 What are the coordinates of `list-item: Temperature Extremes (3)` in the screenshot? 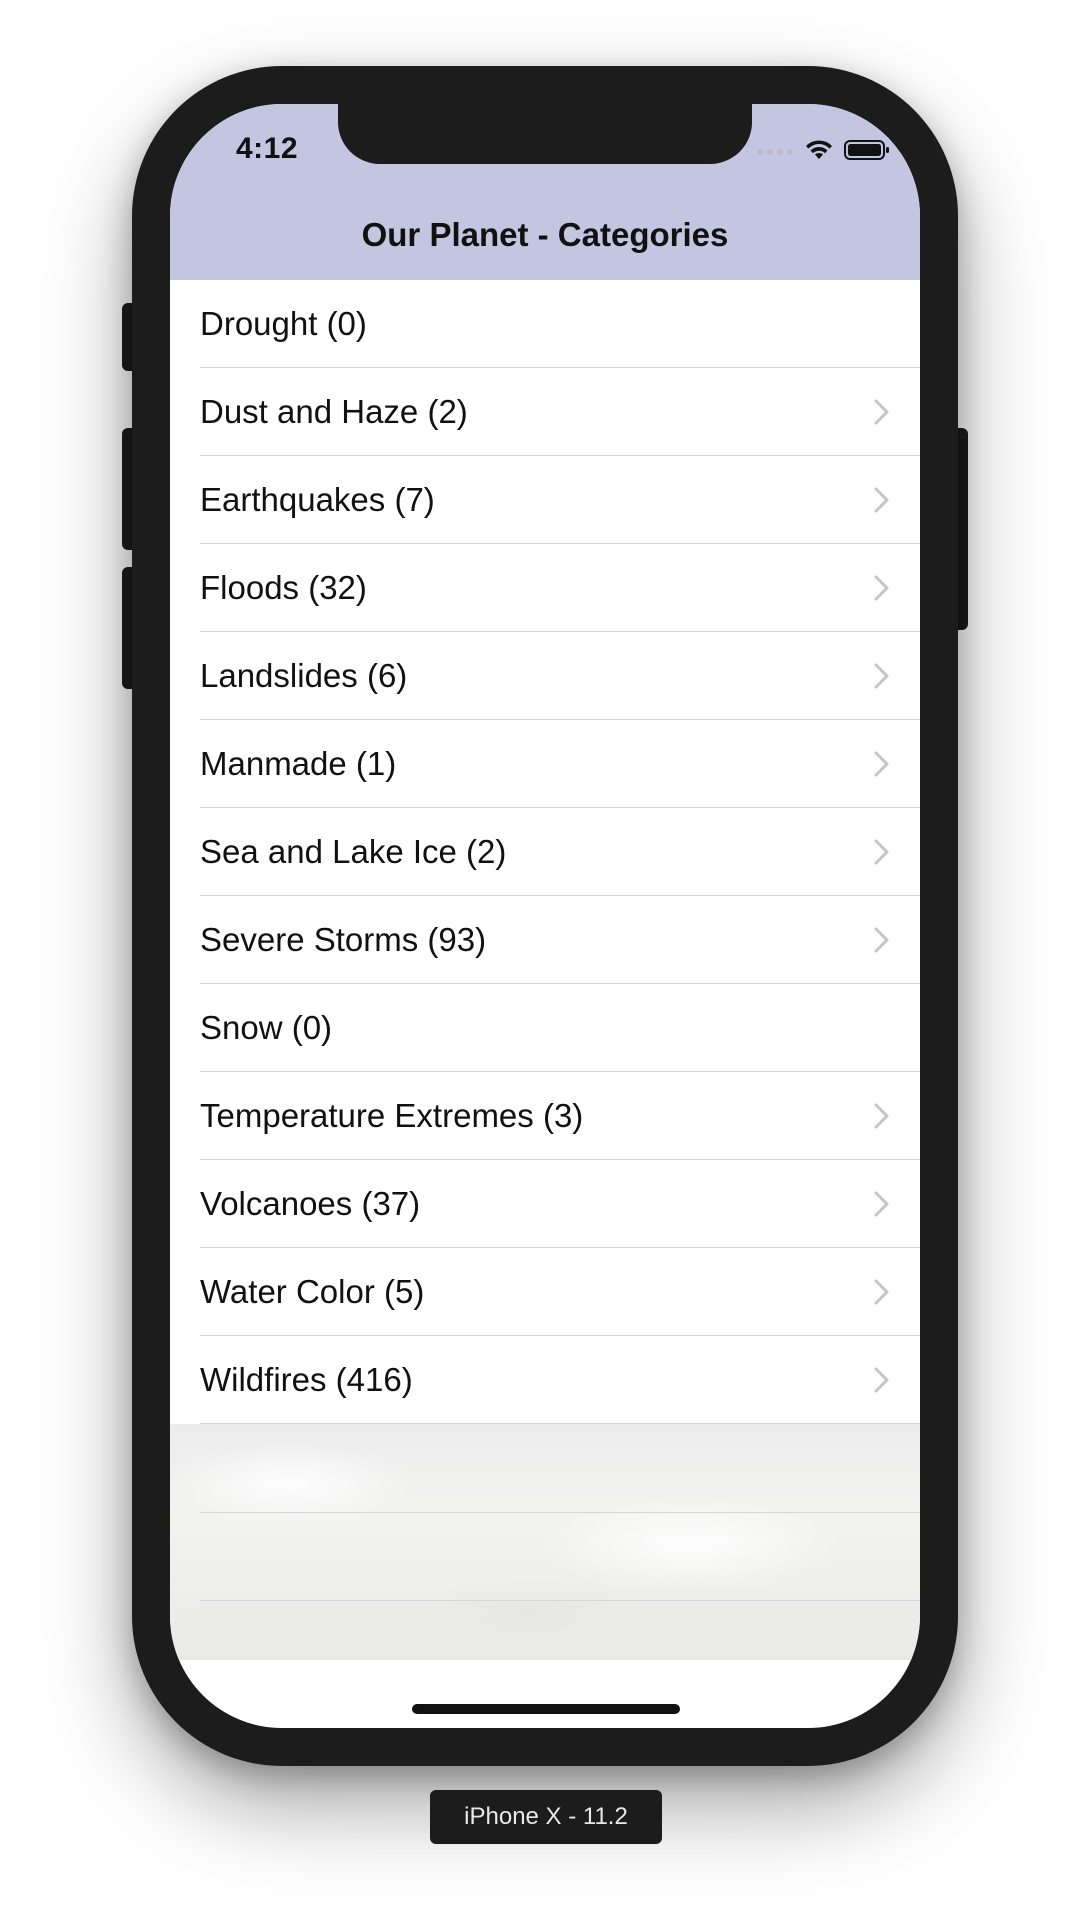 It's located at (545, 1116).